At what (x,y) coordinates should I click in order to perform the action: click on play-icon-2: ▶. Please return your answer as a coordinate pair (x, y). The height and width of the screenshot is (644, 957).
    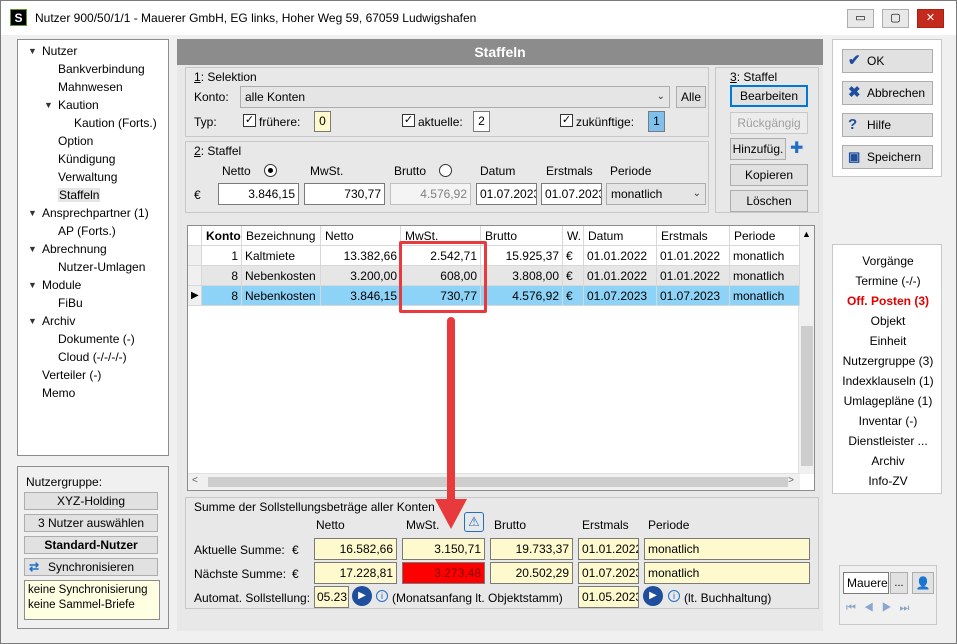
    Looking at the image, I should click on (653, 596).